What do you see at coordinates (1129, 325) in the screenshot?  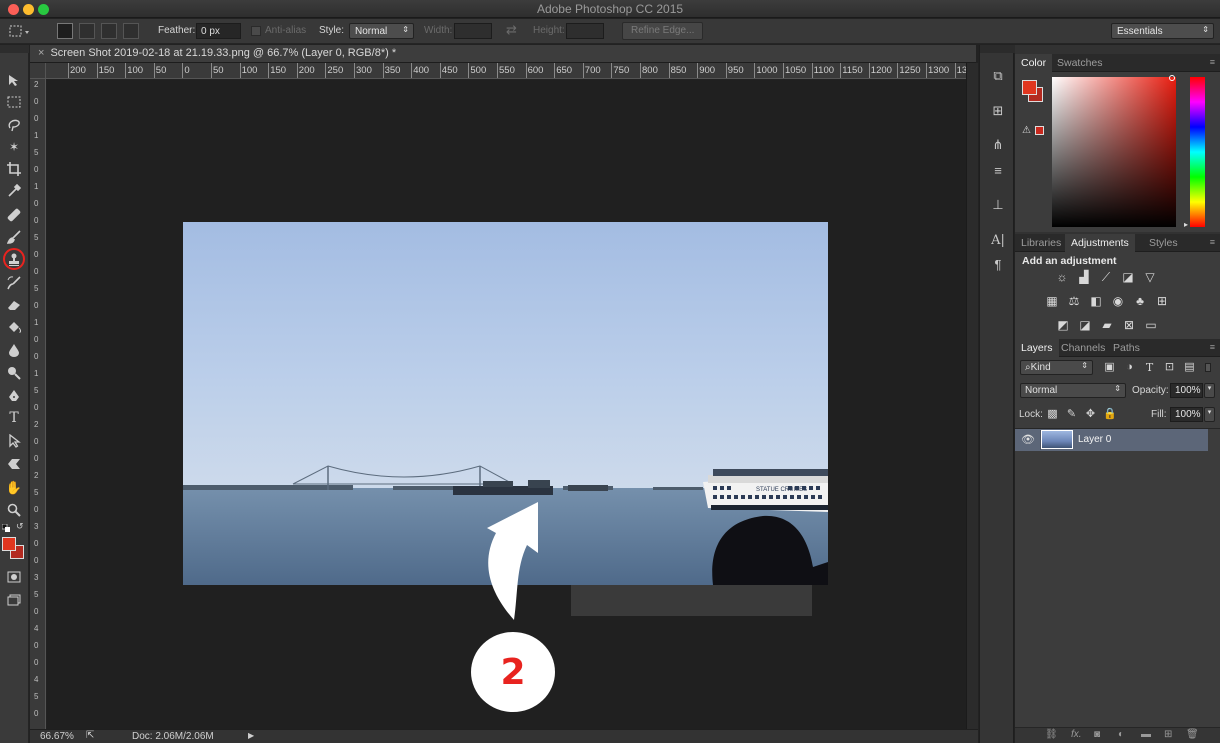 I see `selective-color-icon: ⊠` at bounding box center [1129, 325].